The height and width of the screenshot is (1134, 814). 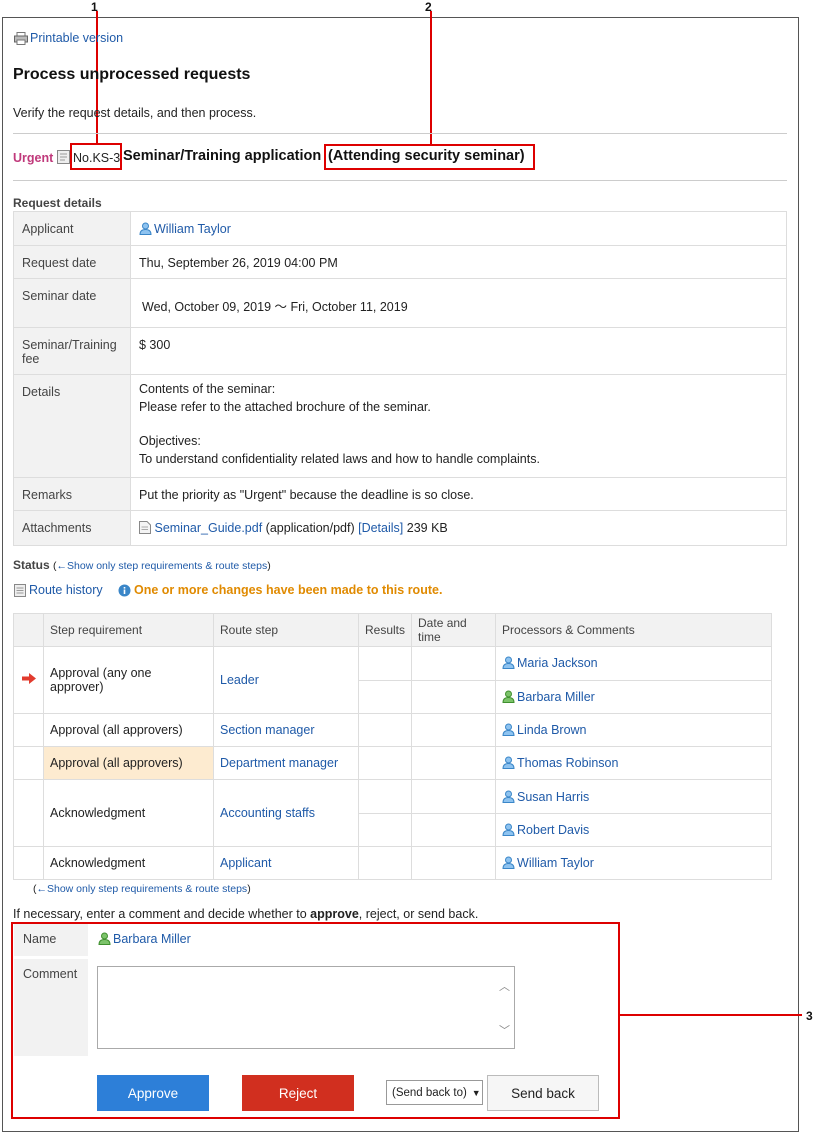 I want to click on request-date-value: Thu, September 26, 2019 04:00 PM, so click(x=458, y=262).